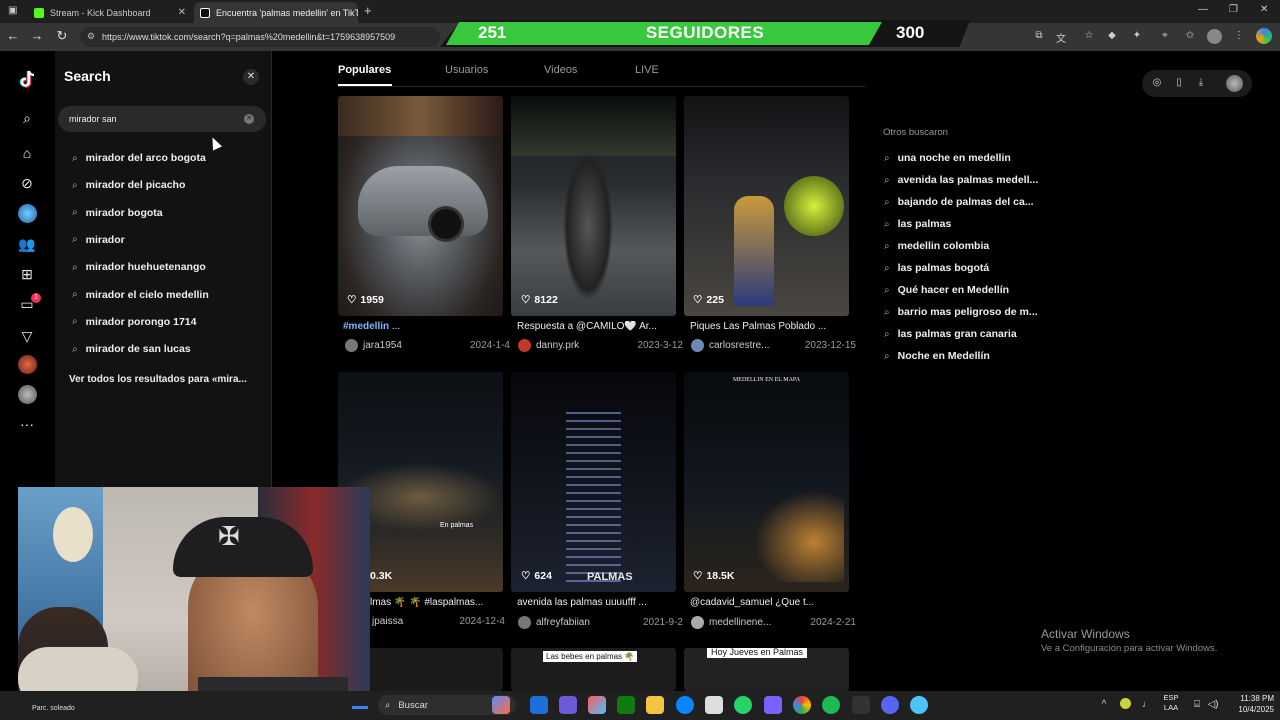 This screenshot has width=1280, height=720. I want to click on tab-kick-dashboard: Stream - Kick Dashboard ✕, so click(110, 12).